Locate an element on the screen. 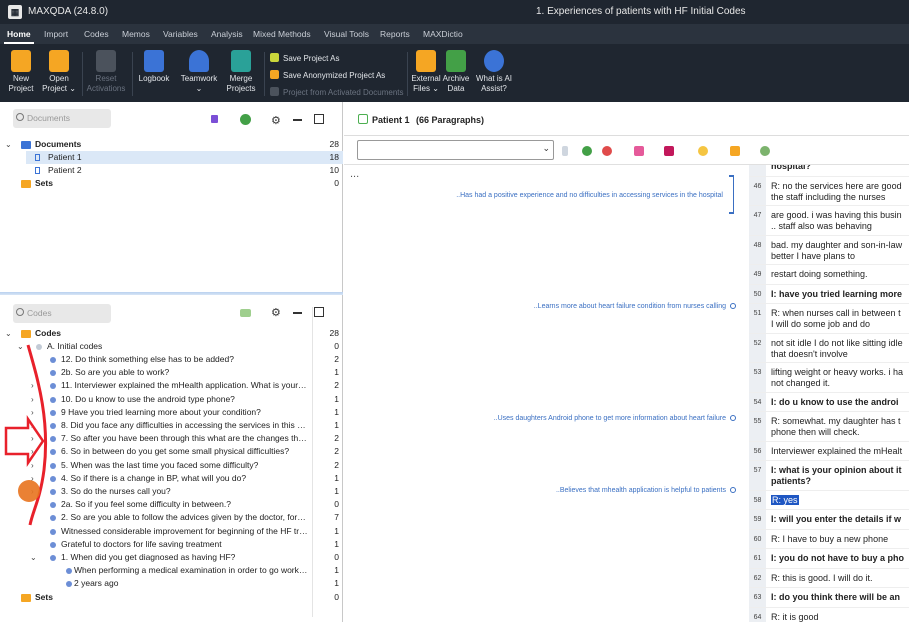 The height and width of the screenshot is (622, 909). external-files-button: External Files ⌄ is located at coordinates (426, 72).